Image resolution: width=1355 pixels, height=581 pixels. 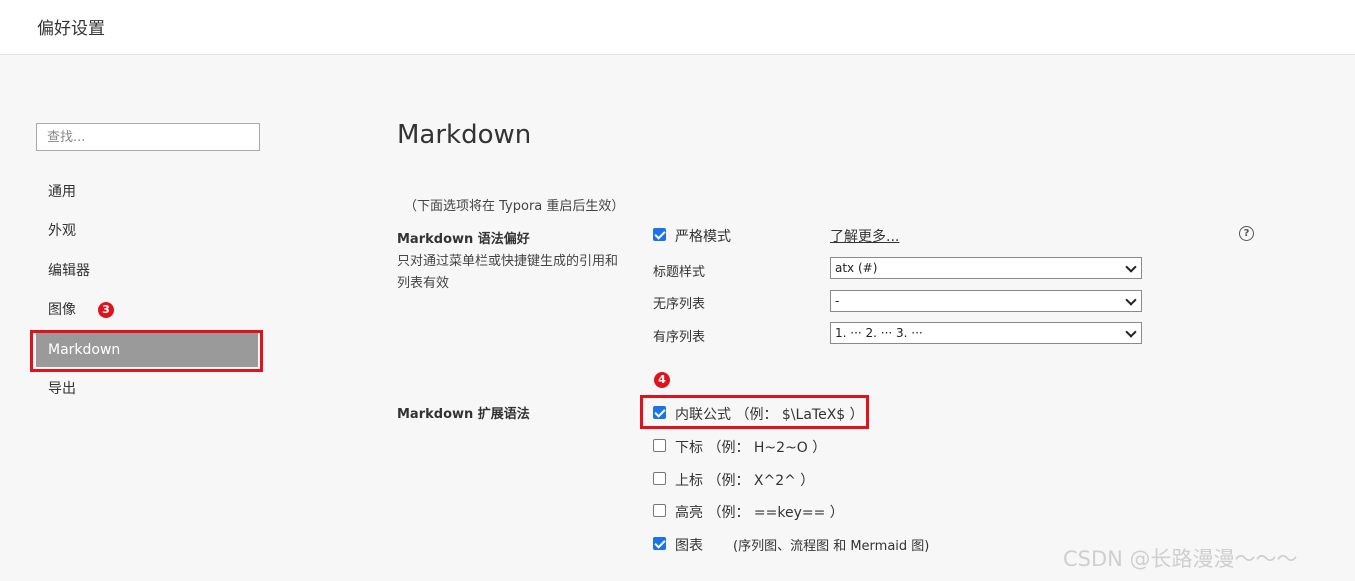 I want to click on unordered-list-label: 无序列表, so click(x=679, y=304).